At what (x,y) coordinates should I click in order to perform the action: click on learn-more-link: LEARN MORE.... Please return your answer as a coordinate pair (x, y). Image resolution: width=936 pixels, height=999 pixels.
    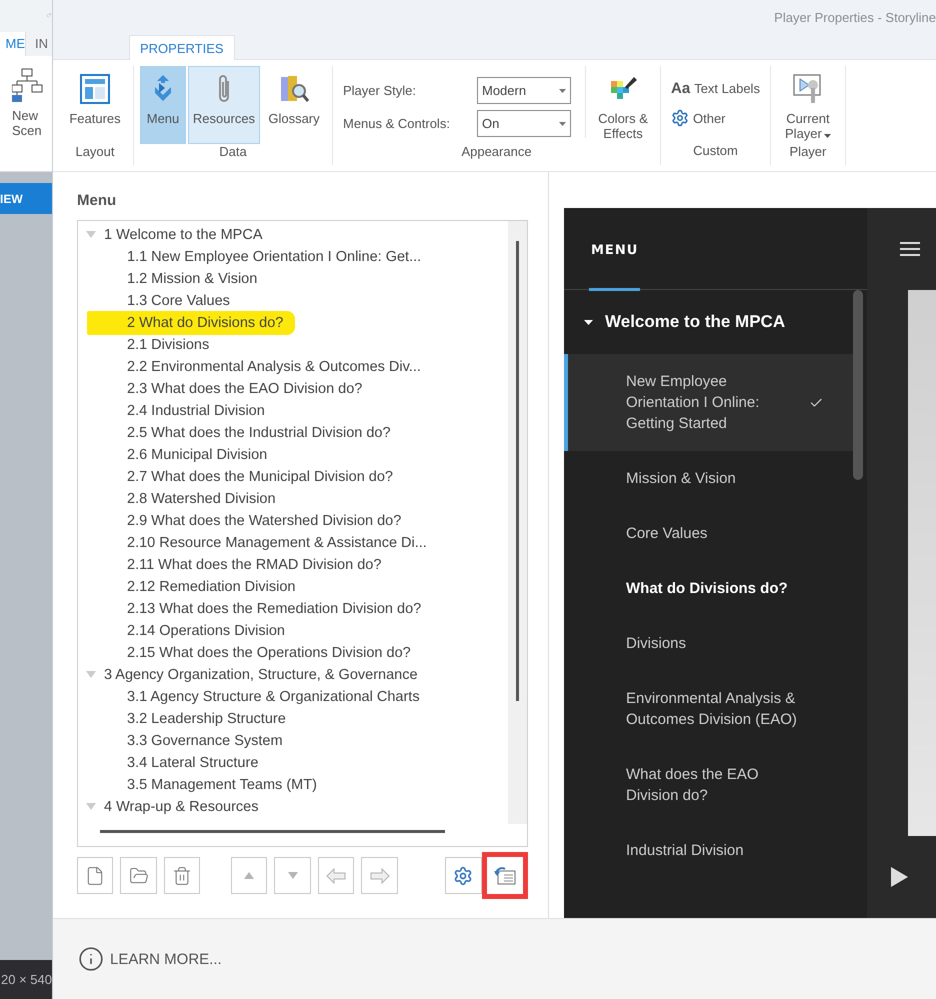
    Looking at the image, I should click on (166, 959).